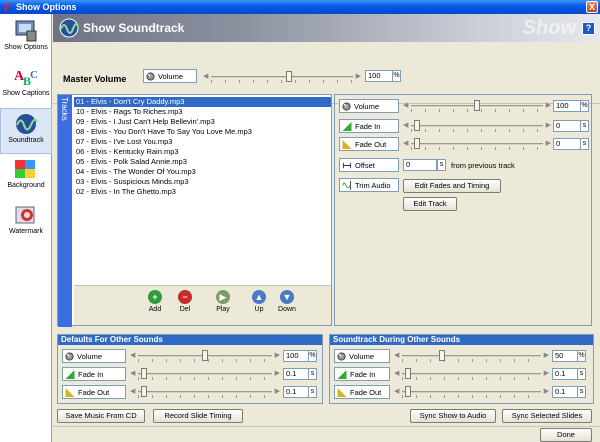 The image size is (600, 442). What do you see at coordinates (362, 356) in the screenshot?
I see `during-volume-button: Volume` at bounding box center [362, 356].